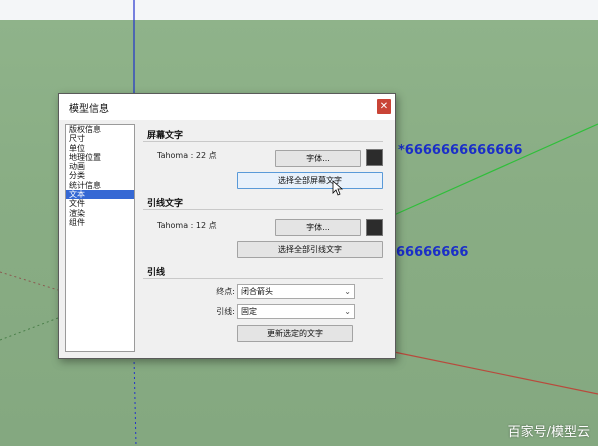  What do you see at coordinates (100, 238) in the screenshot?
I see `category-list: 版权信息 尺寸 单位 地理位置 动画 分类 统计信息 文本 文件 渲染 组件` at bounding box center [100, 238].